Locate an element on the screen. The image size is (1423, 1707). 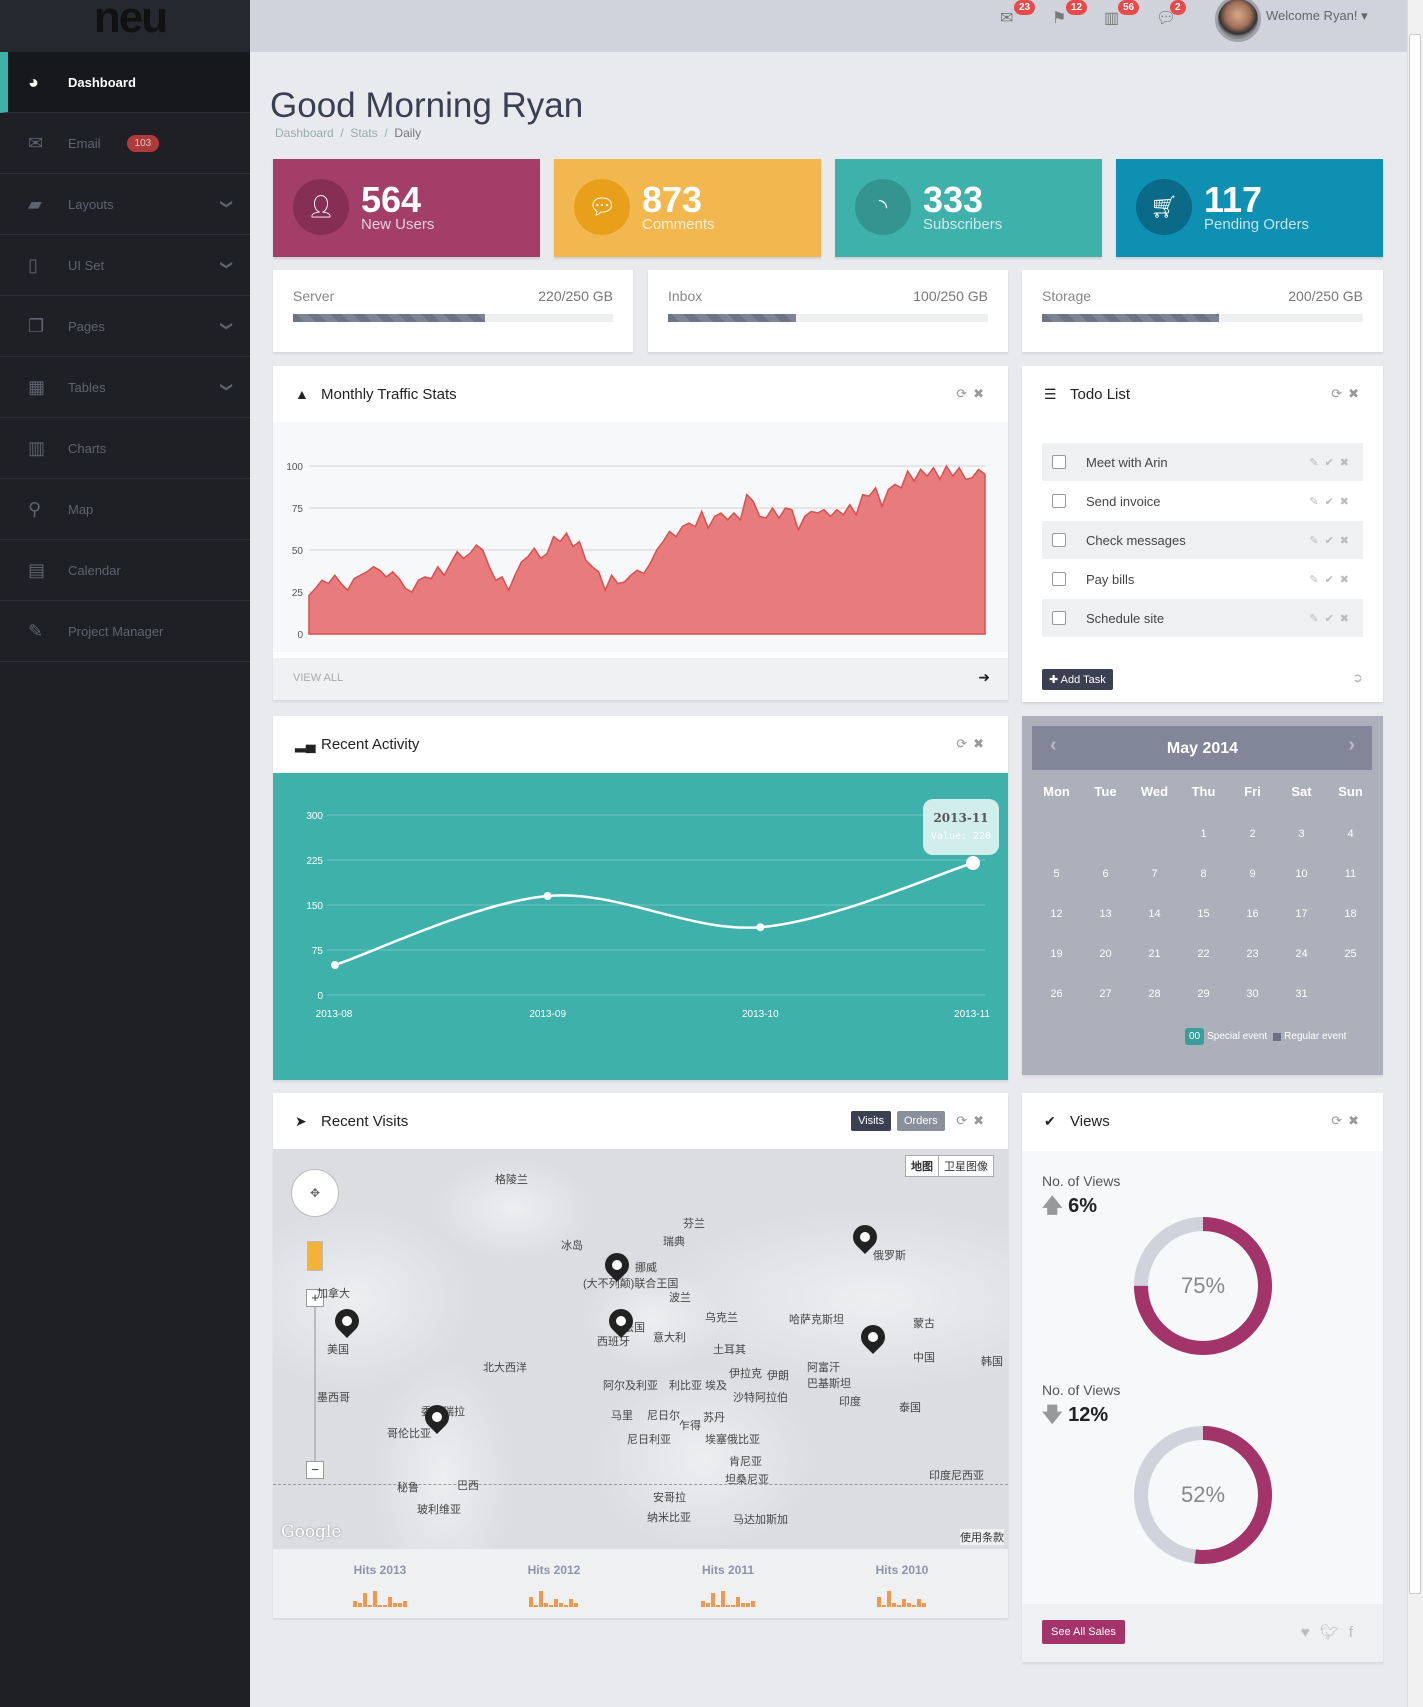
calendar-day: 18 is located at coordinates (1350, 914).